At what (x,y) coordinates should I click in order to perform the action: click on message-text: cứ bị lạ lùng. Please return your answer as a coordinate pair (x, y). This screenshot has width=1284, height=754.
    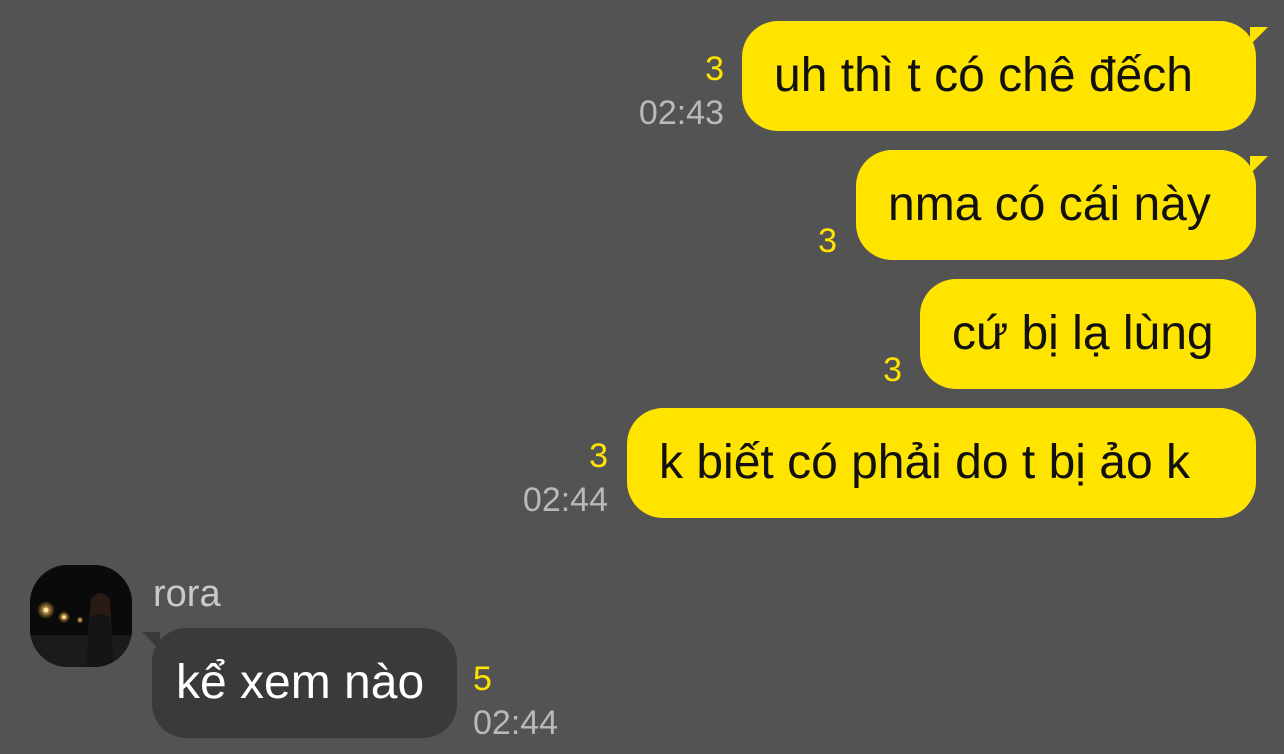
    Looking at the image, I should click on (1083, 333).